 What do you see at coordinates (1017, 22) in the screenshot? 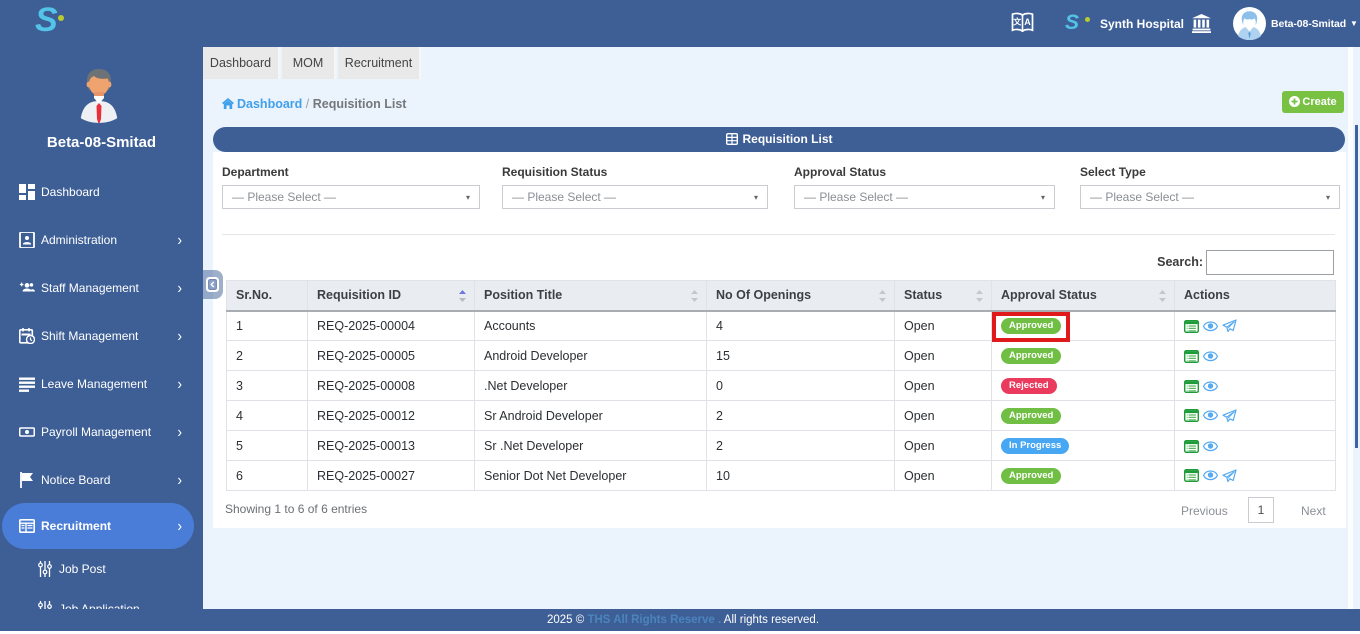
I see `svg-text: ⽂` at bounding box center [1017, 22].